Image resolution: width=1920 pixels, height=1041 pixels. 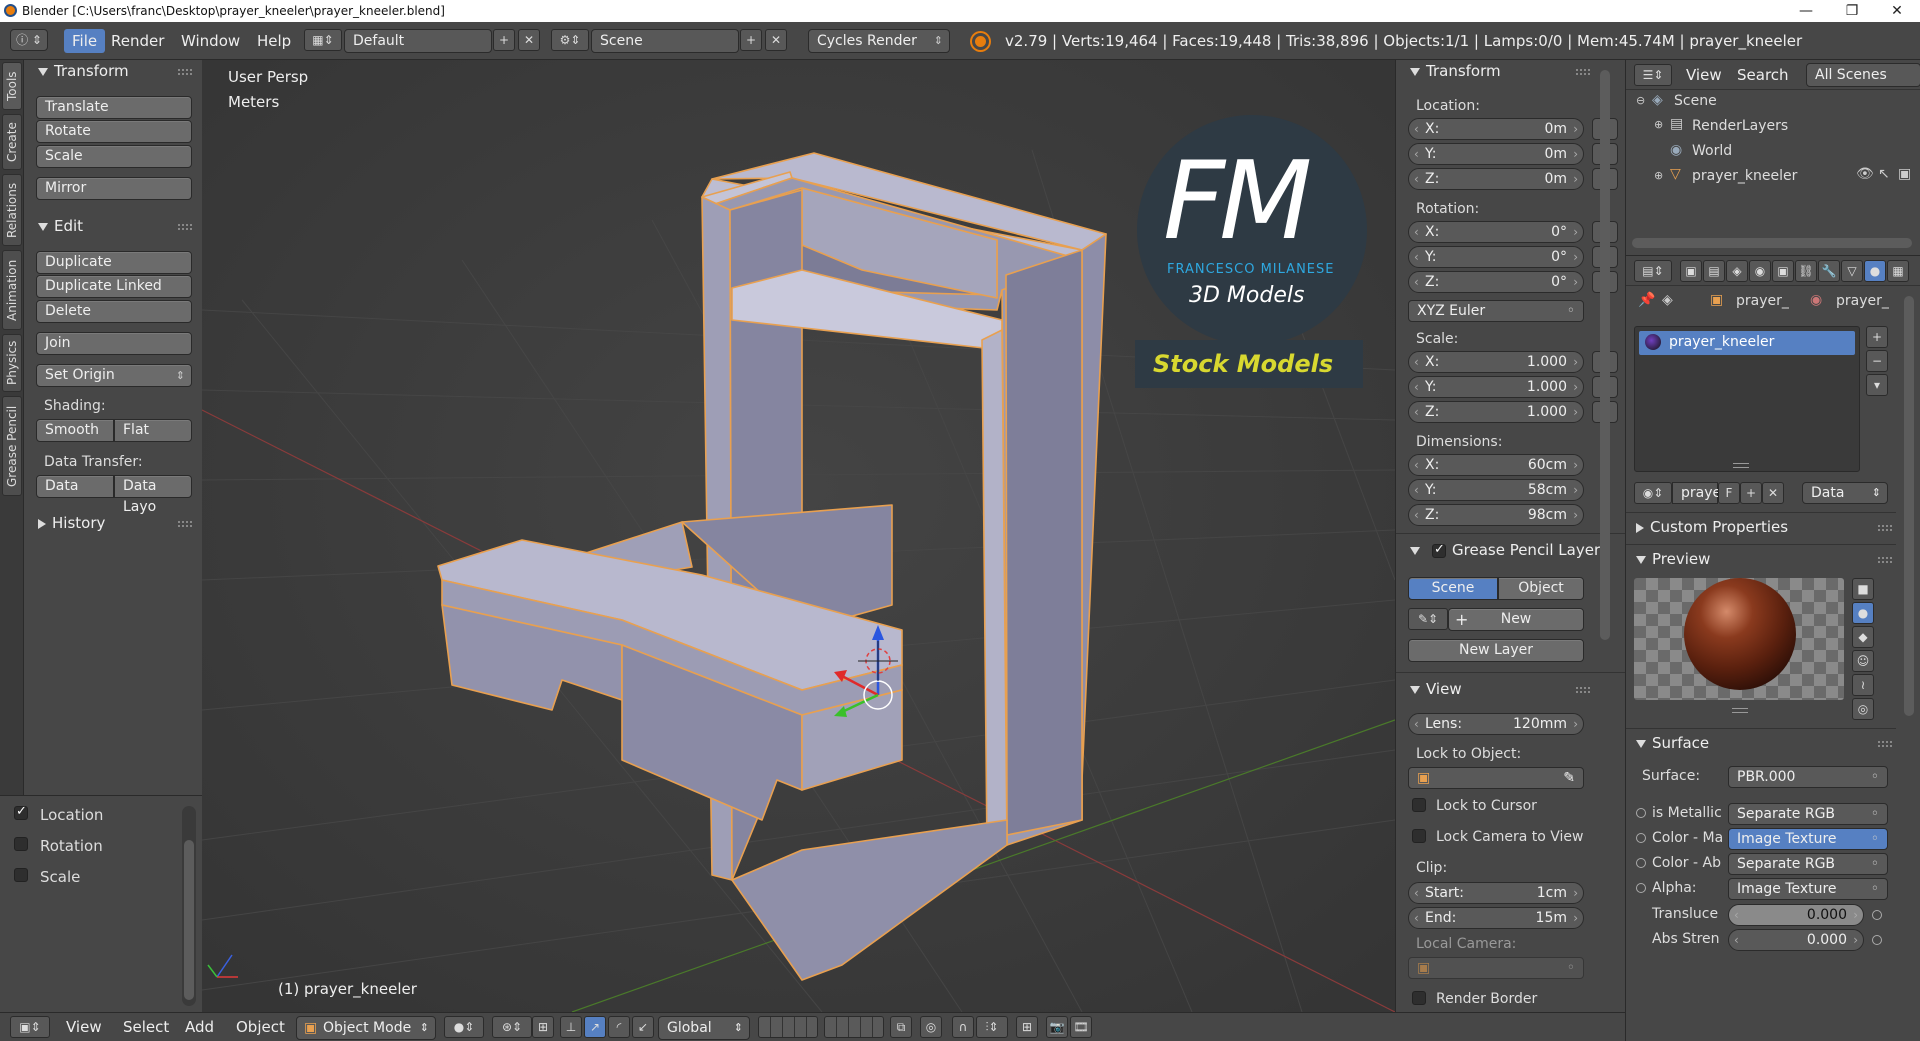 What do you see at coordinates (1729, 493) in the screenshot?
I see `fake-user-button: F` at bounding box center [1729, 493].